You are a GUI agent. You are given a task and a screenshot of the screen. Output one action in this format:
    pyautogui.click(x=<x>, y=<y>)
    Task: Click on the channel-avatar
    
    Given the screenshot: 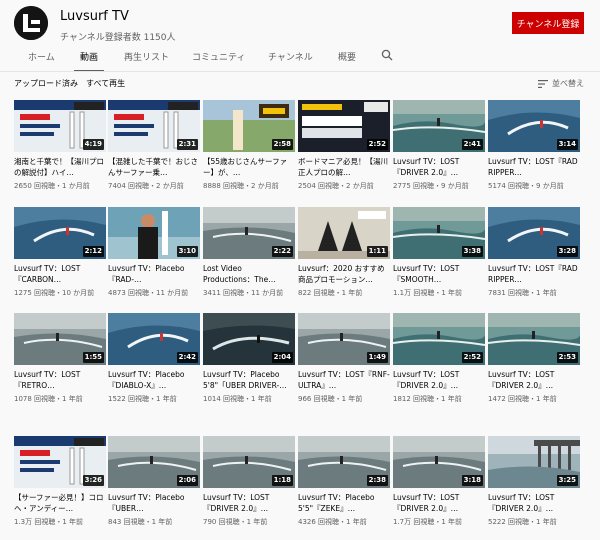 What is the action you would take?
    pyautogui.click(x=31, y=23)
    